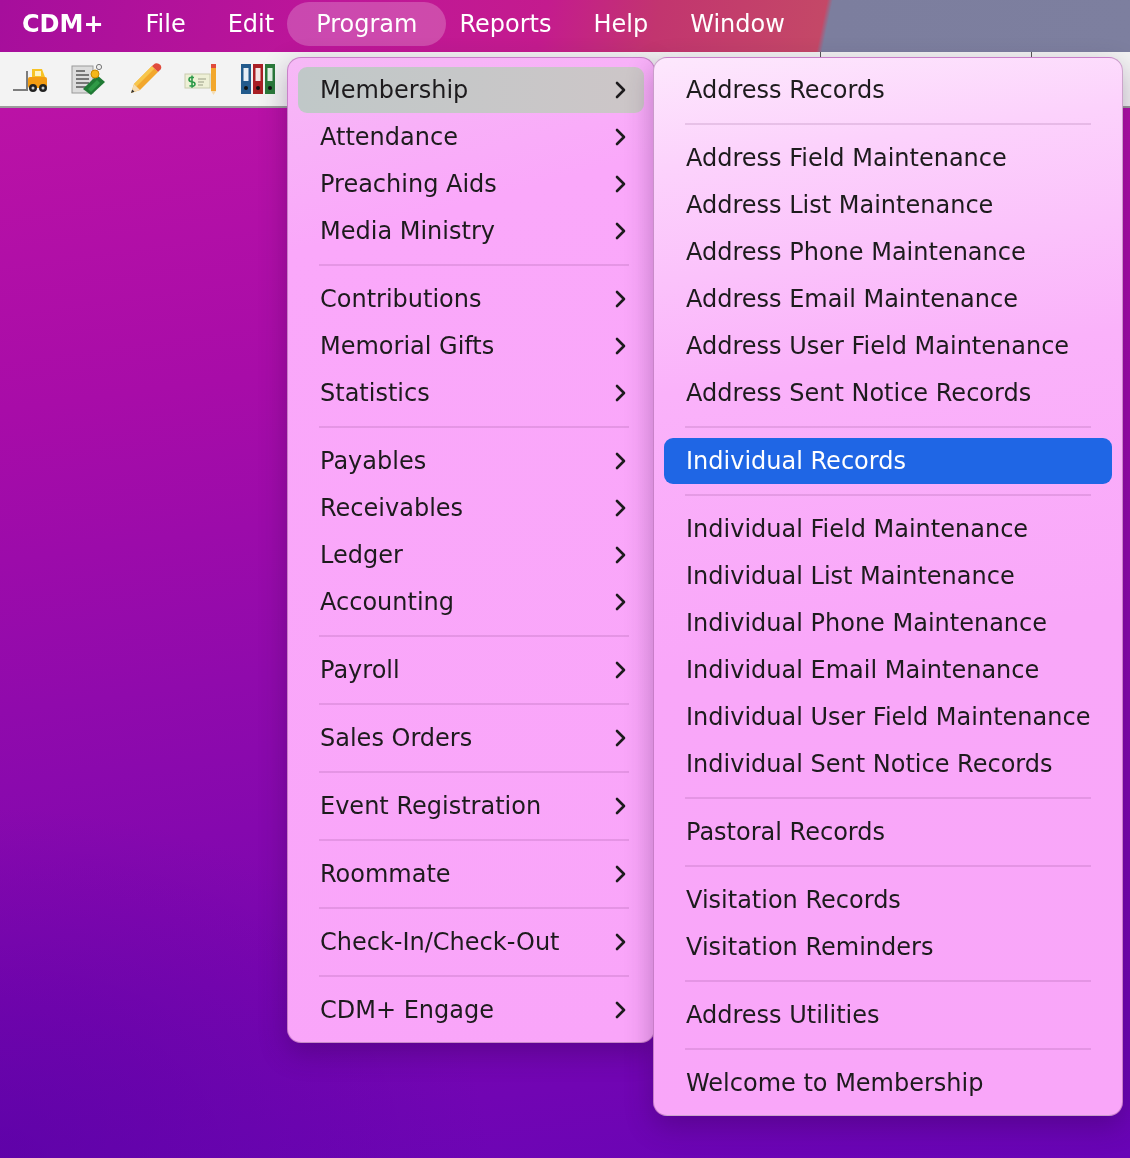 The width and height of the screenshot is (1130, 1158). What do you see at coordinates (888, 1083) in the screenshot?
I see `menu-item: Welcome to Membership` at bounding box center [888, 1083].